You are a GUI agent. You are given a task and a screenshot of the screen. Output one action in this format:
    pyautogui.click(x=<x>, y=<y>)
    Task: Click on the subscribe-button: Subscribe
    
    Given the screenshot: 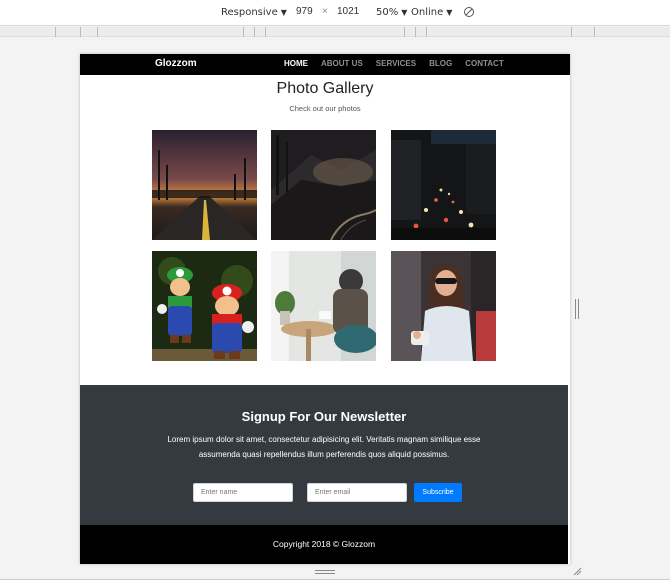 What is the action you would take?
    pyautogui.click(x=438, y=492)
    